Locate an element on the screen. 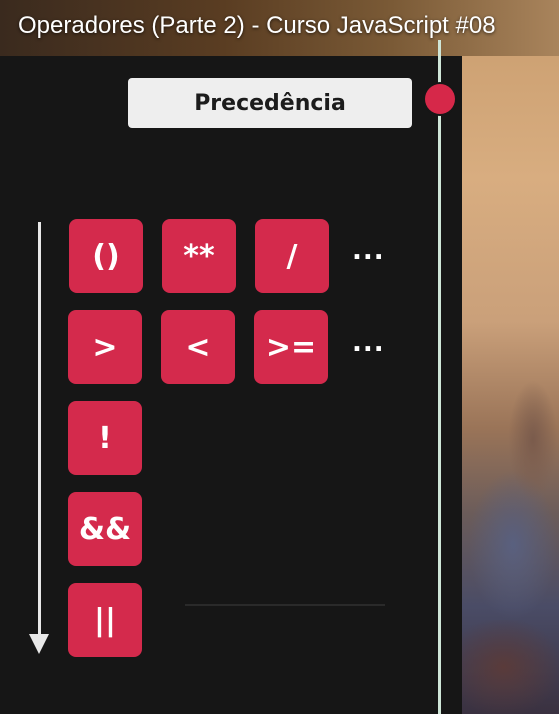 The height and width of the screenshot is (714, 559). operator-tile: < is located at coordinates (198, 347).